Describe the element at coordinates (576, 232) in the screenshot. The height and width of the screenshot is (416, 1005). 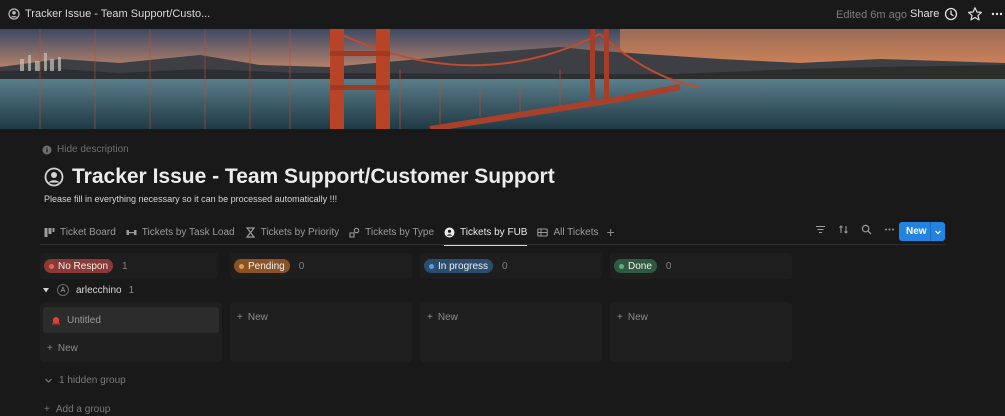
I see `tab-label: All Tickets` at that location.